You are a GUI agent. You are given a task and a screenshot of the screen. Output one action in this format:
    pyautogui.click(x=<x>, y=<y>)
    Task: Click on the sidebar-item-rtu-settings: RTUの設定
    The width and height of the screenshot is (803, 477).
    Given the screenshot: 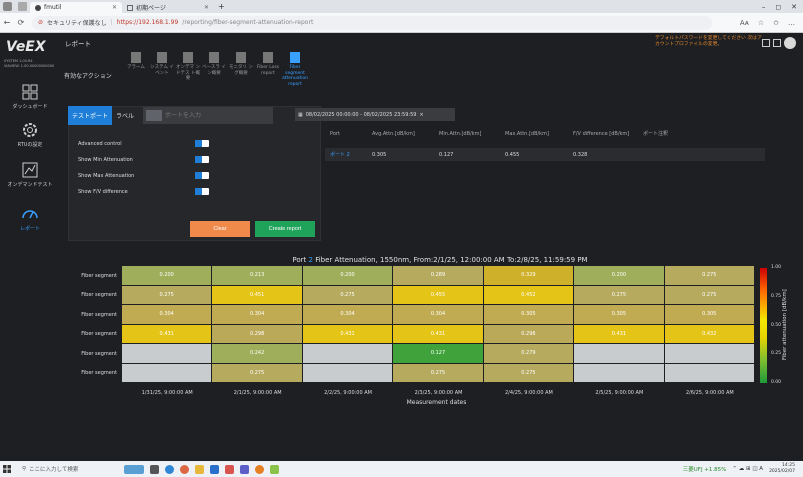 What is the action you would take?
    pyautogui.click(x=30, y=134)
    